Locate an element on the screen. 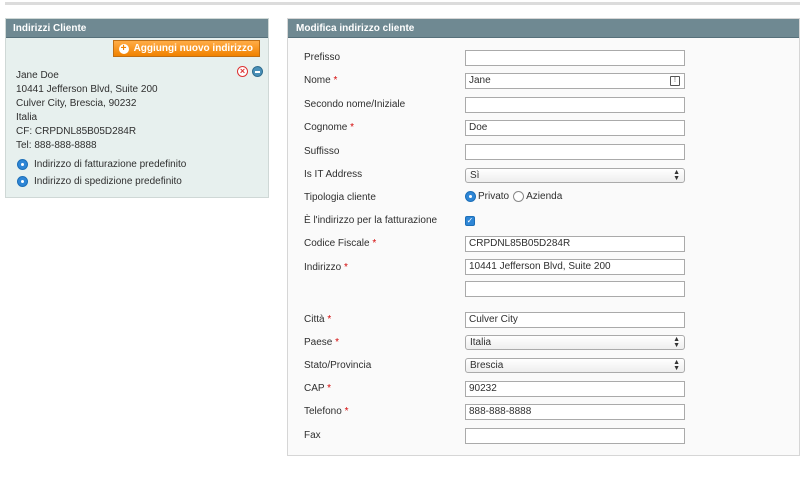 The image size is (800, 480). region-label: Stato/Provincia is located at coordinates (338, 365).